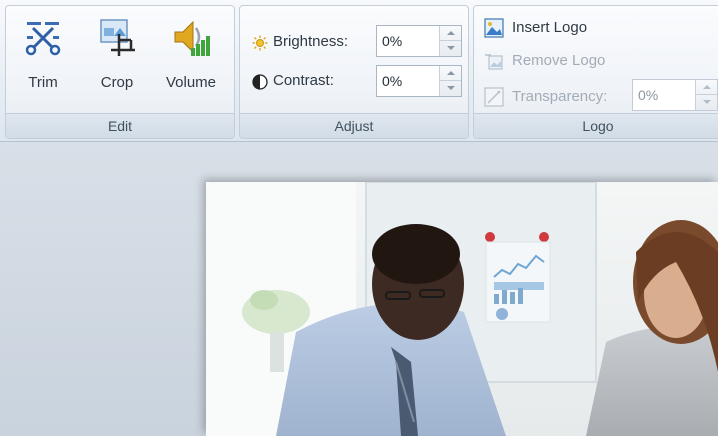 This screenshot has height=436, width=718. Describe the element at coordinates (419, 81) in the screenshot. I see `contrast-spinner: 0%` at that location.